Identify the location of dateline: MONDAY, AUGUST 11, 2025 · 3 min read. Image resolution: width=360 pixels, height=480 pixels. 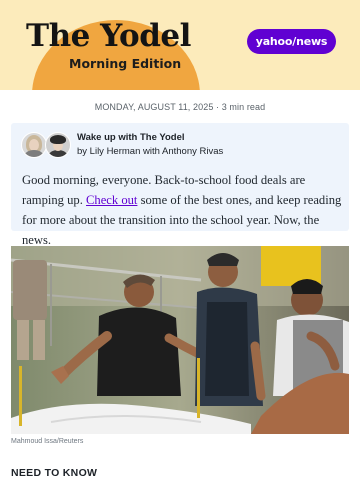
(180, 107).